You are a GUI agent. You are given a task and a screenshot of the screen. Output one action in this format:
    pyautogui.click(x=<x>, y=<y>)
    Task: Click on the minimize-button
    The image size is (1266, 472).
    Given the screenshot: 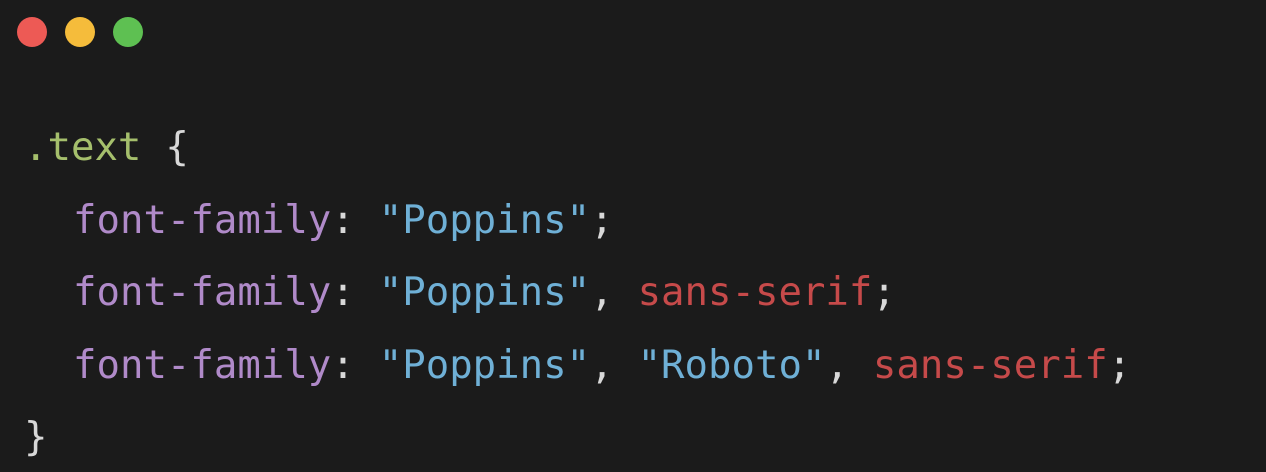 What is the action you would take?
    pyautogui.click(x=80, y=32)
    